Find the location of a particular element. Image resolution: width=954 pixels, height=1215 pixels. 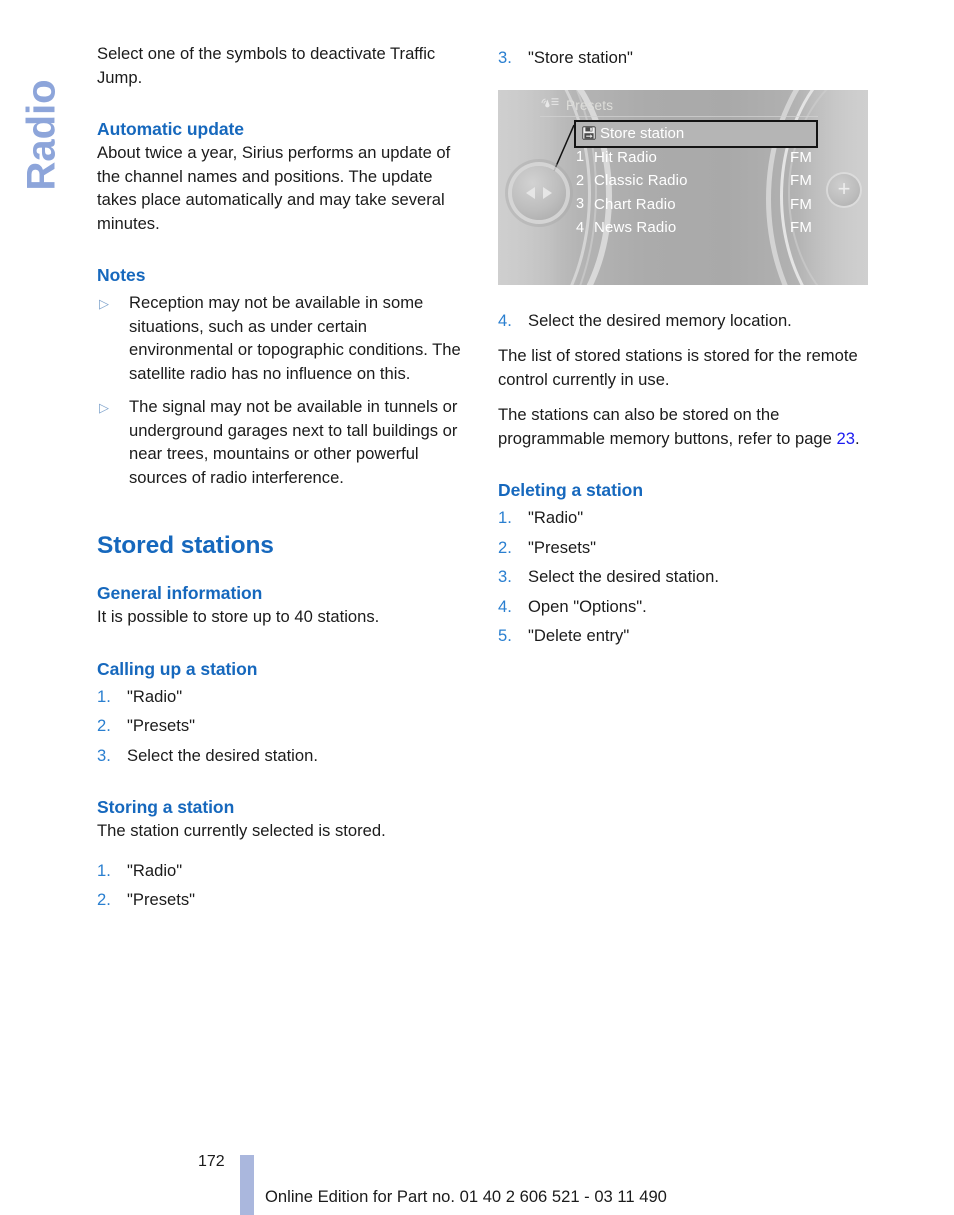

storing-steps-list: 1. "Radio" 2. "Presets" is located at coordinates (283, 885).